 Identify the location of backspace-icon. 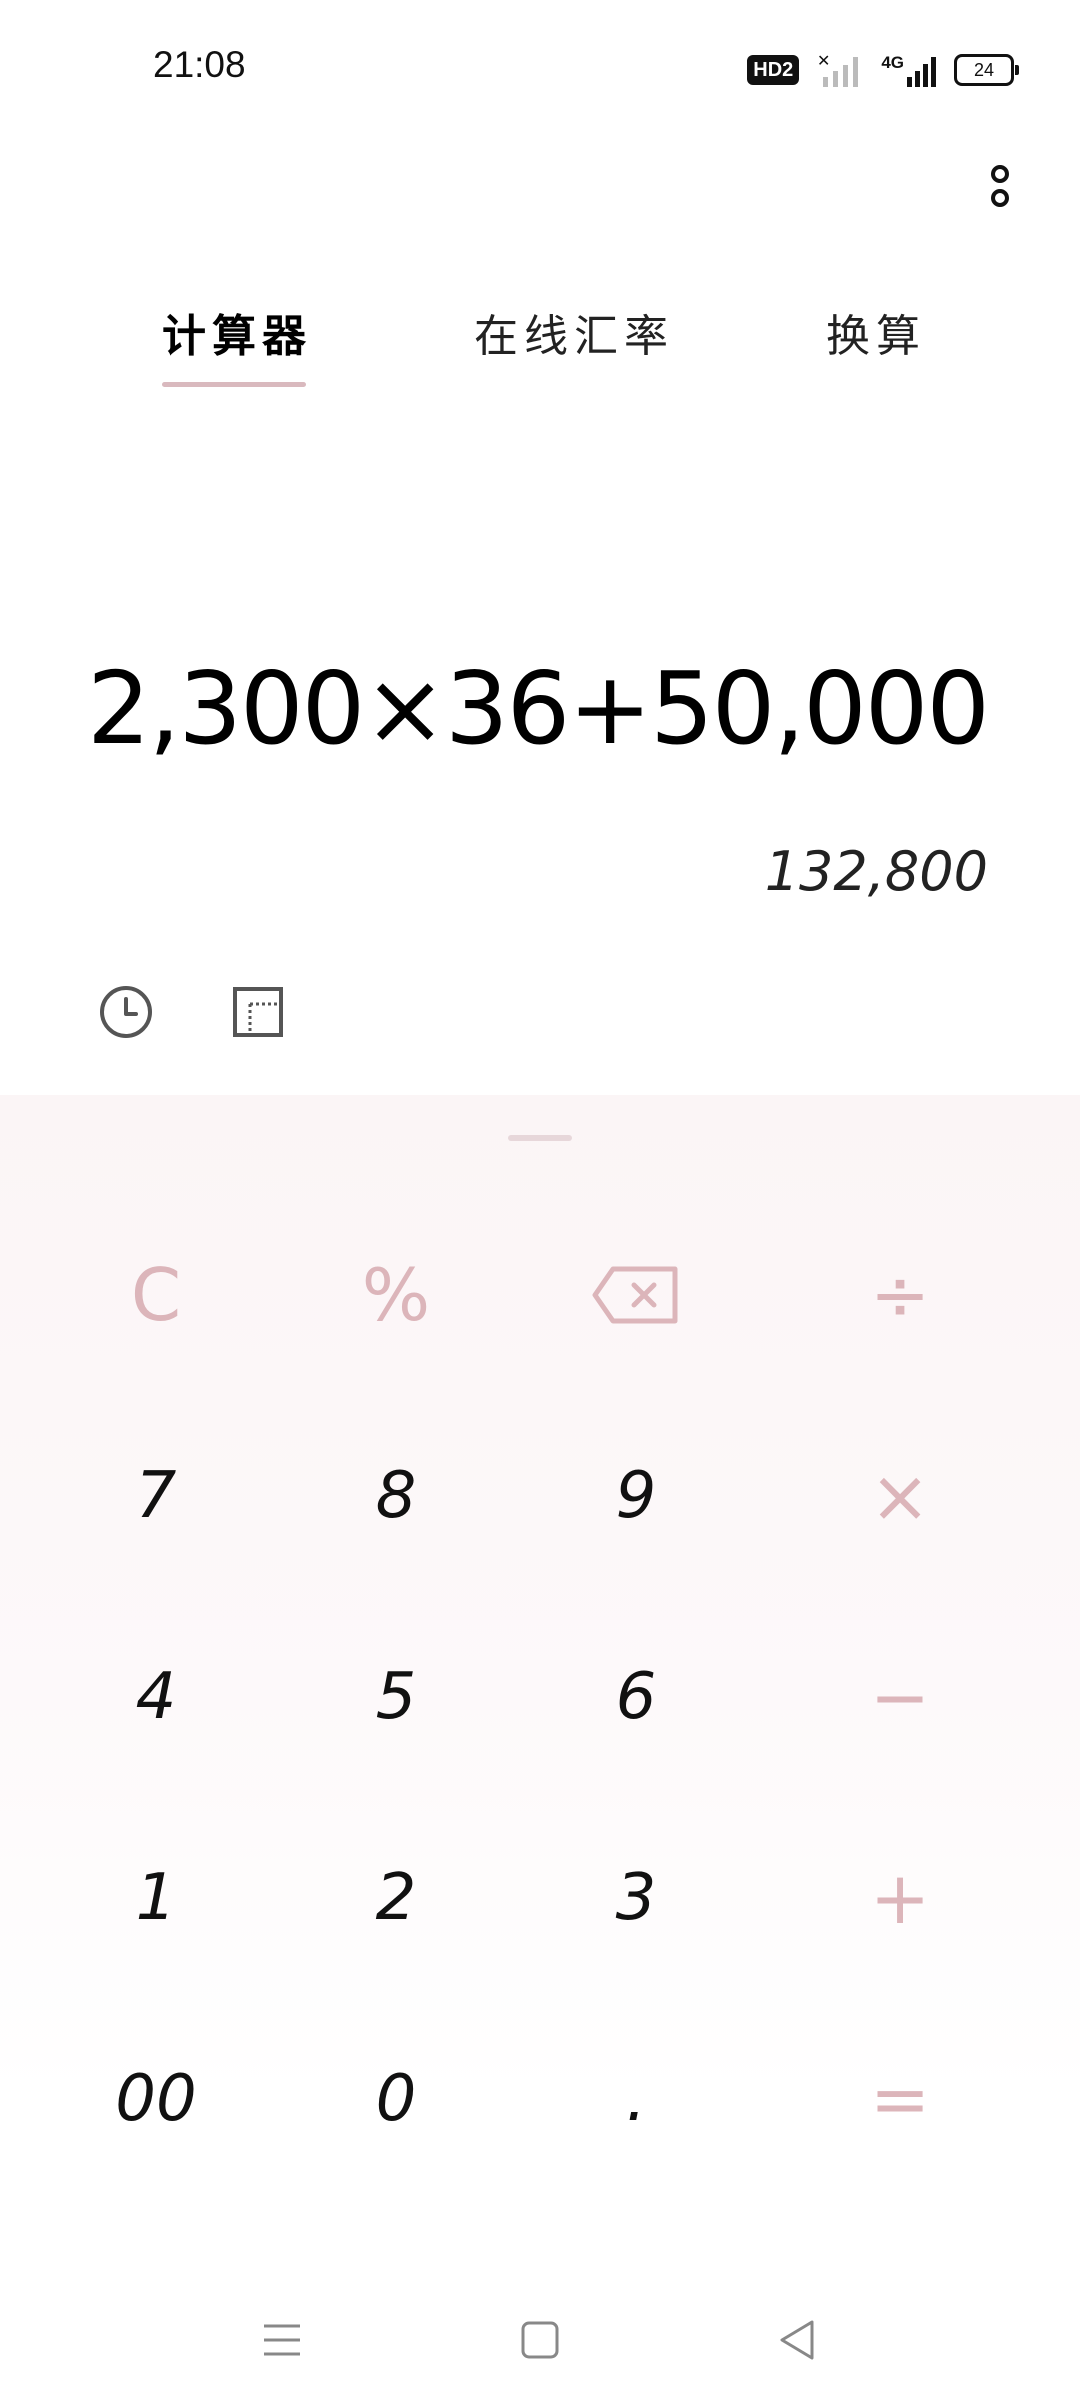
(635, 1295).